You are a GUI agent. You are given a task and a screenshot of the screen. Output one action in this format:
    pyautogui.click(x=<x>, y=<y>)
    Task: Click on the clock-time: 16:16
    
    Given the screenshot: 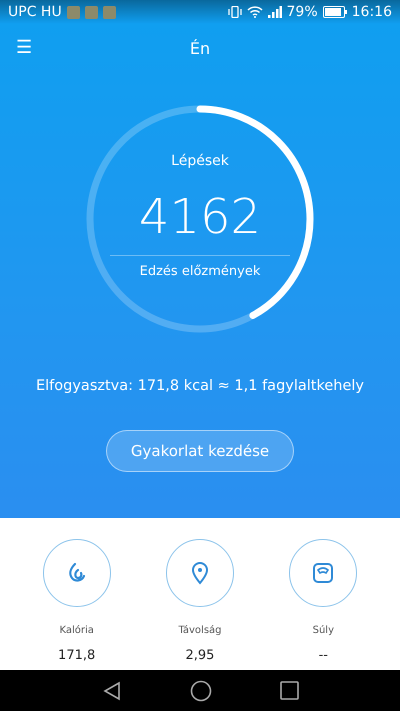 What is the action you would take?
    pyautogui.click(x=372, y=12)
    